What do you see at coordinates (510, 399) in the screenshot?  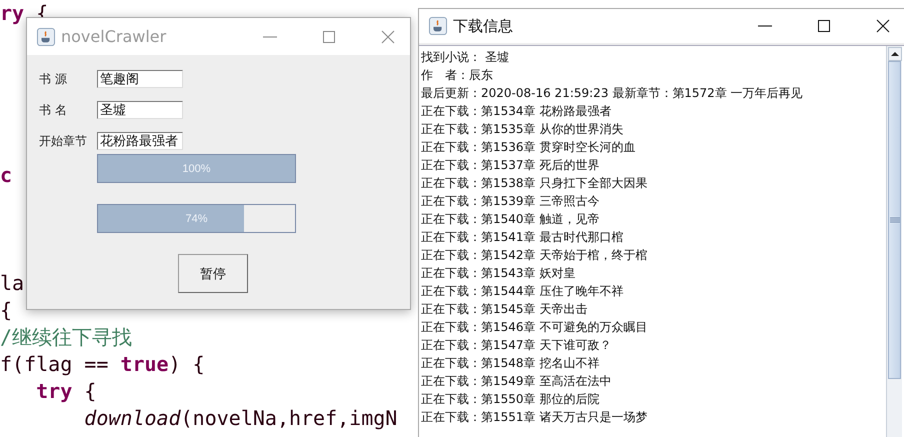 I see `log-line: 正在下载：第1550章 那位的后院` at bounding box center [510, 399].